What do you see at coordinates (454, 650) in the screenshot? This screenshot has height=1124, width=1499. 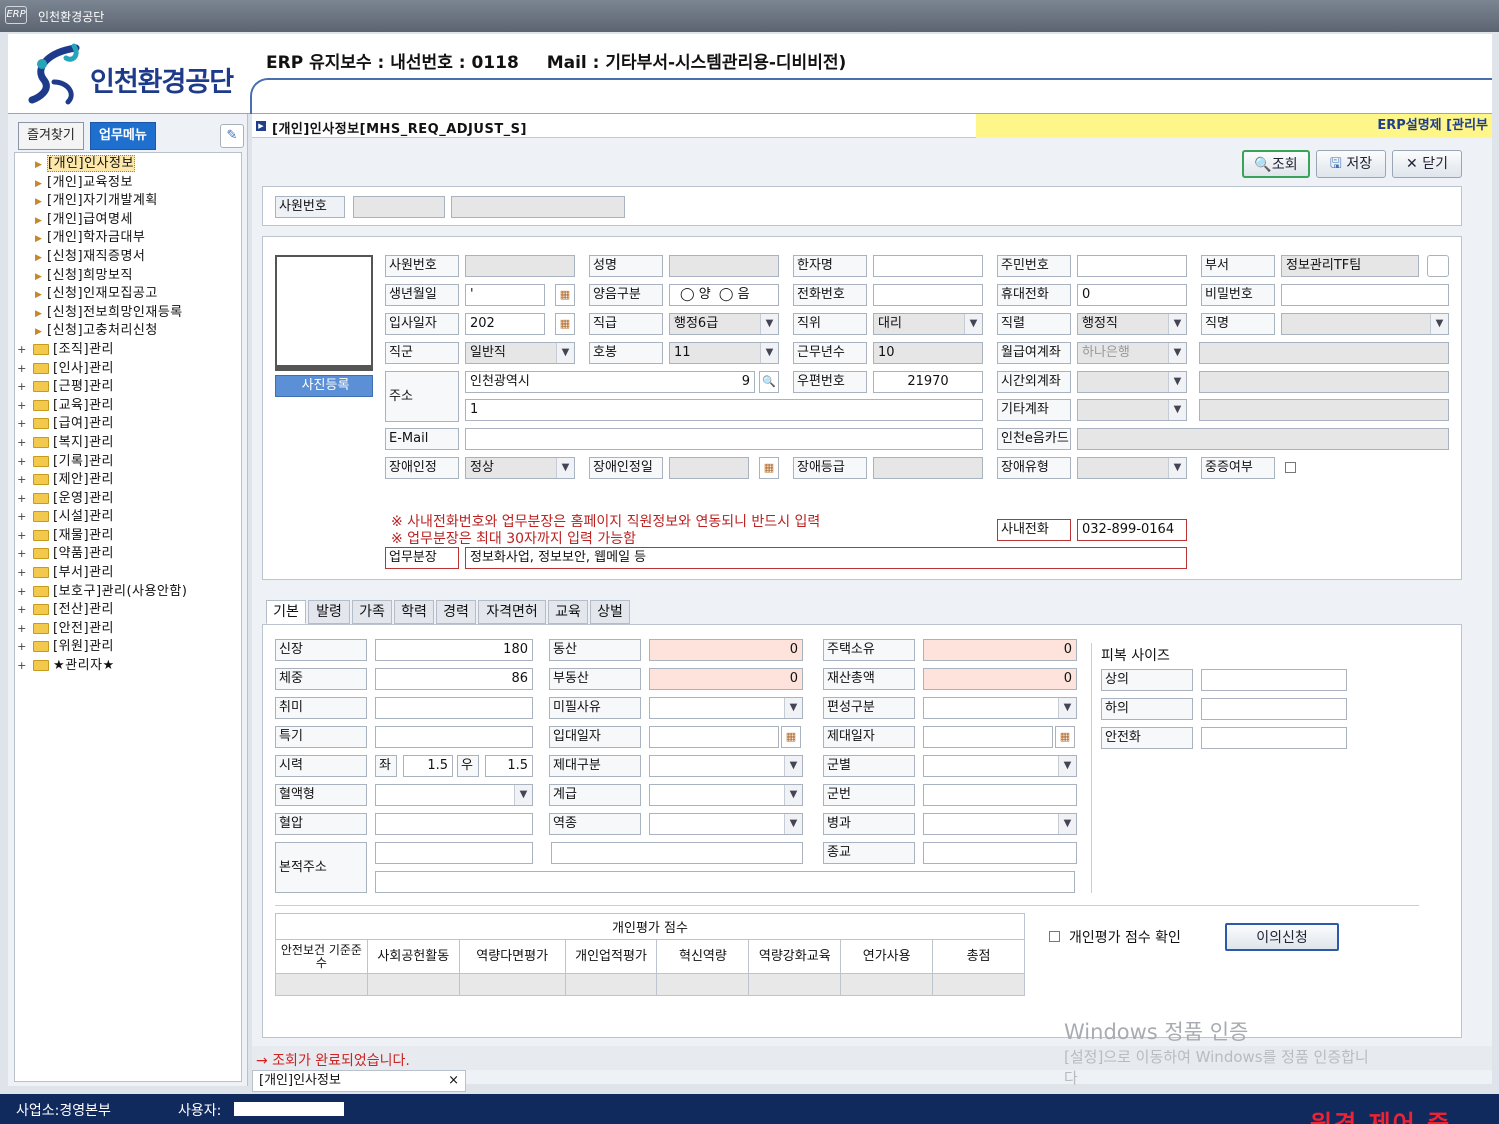 I see `height-field: 180` at bounding box center [454, 650].